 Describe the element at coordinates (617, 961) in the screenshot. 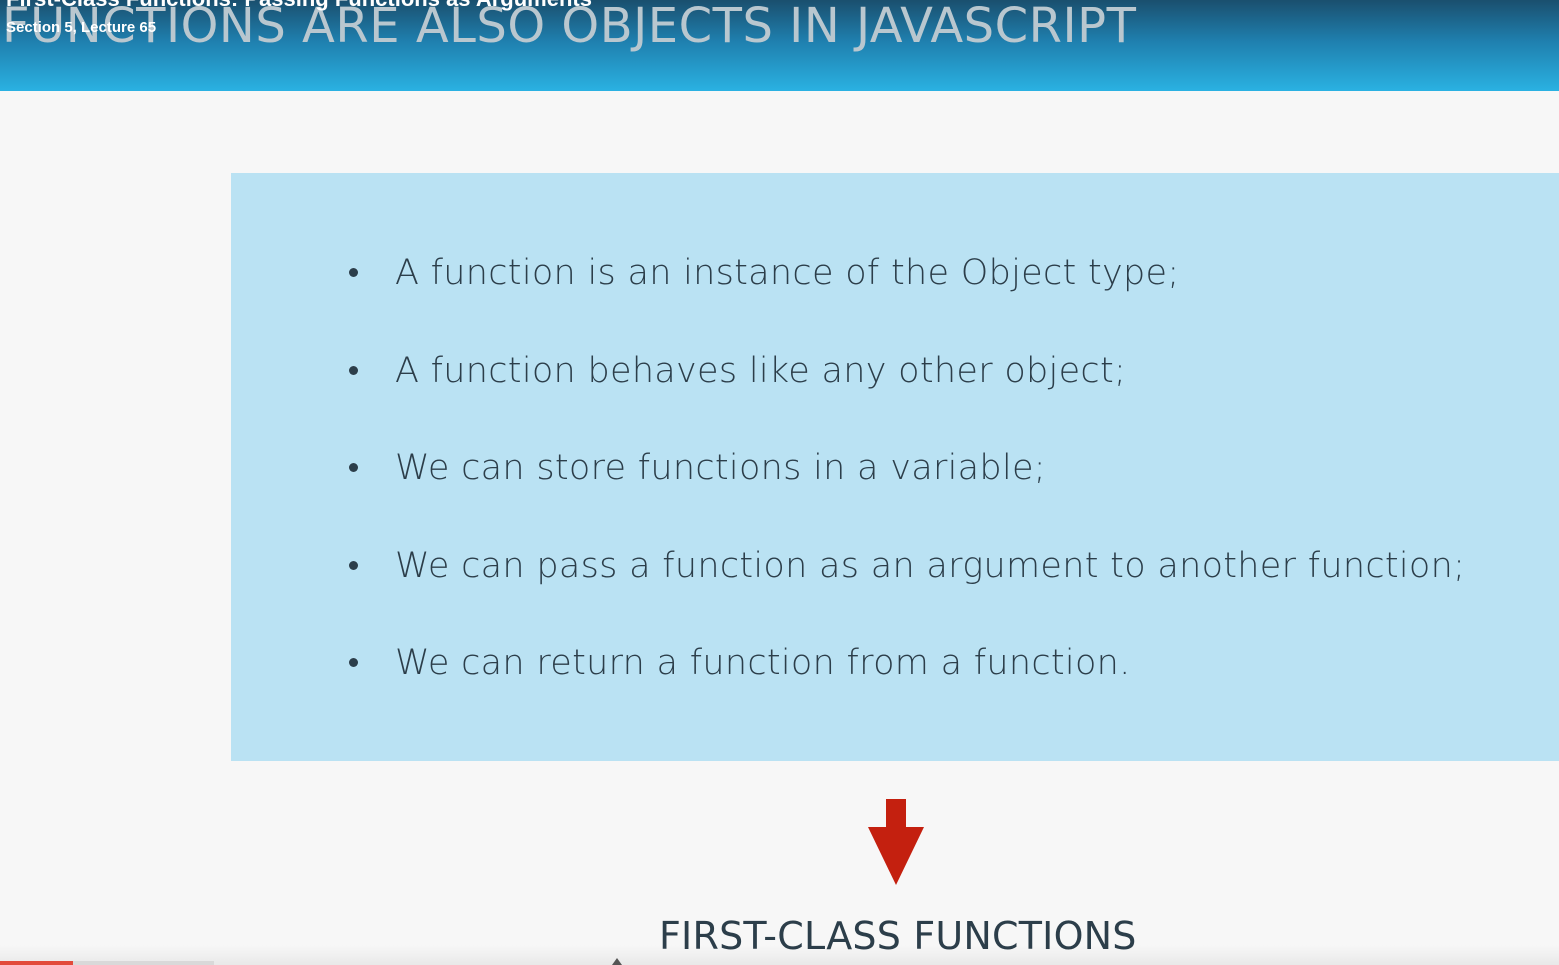

I see `scrub-marker-icon` at that location.